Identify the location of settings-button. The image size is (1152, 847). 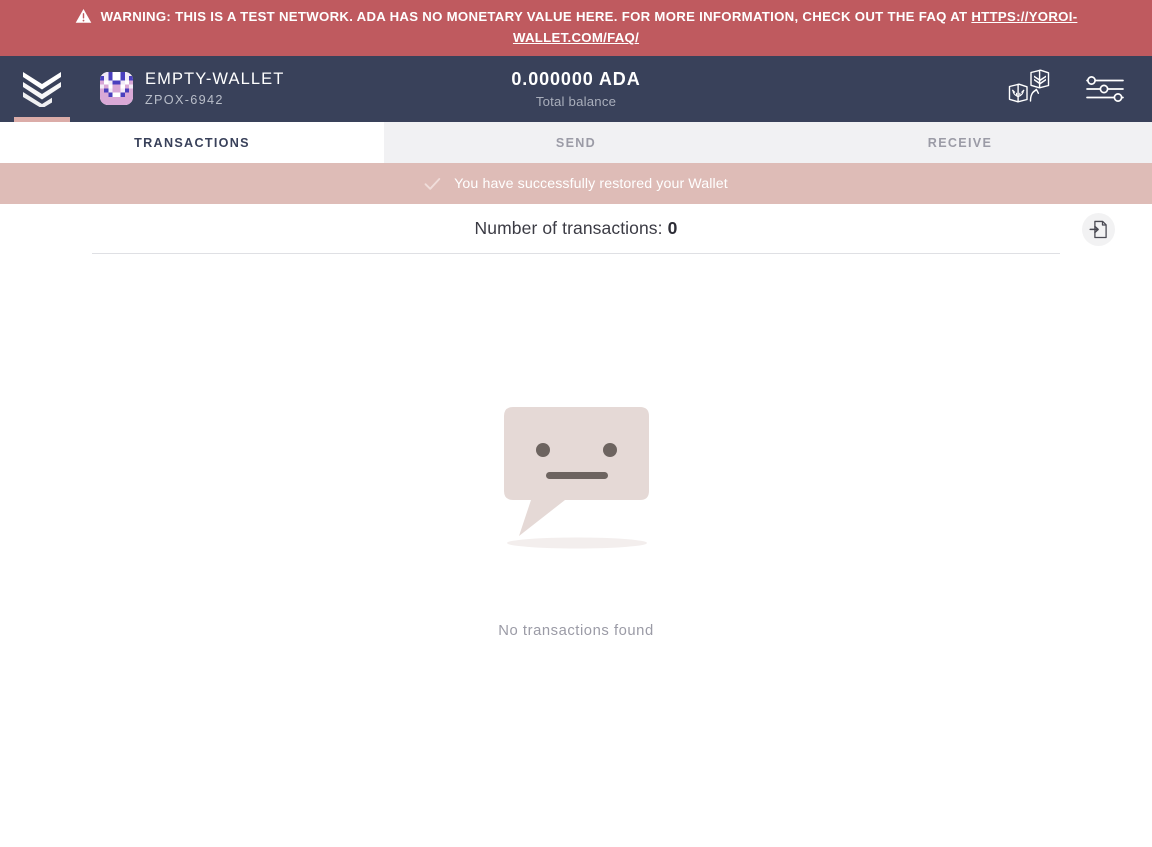
(1105, 89).